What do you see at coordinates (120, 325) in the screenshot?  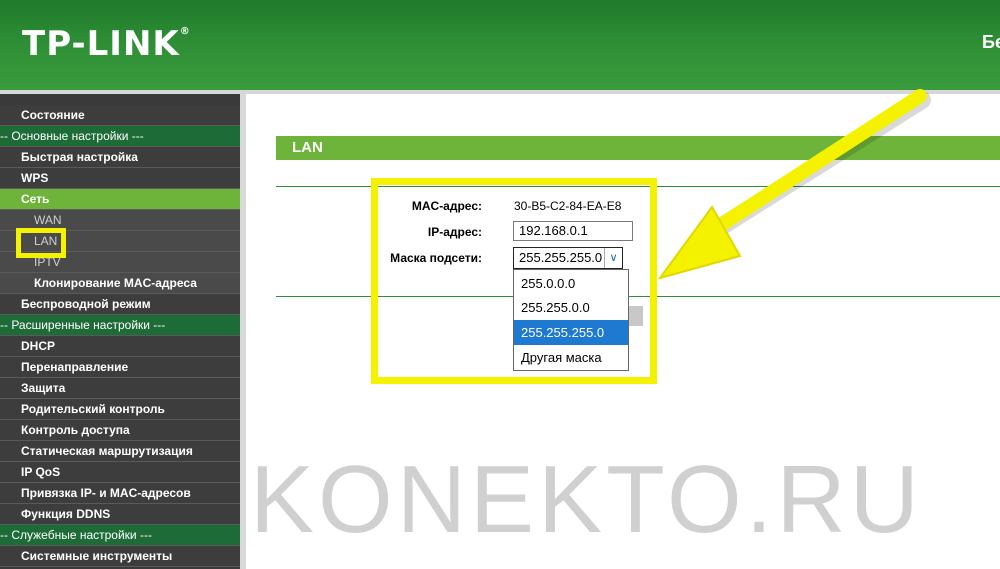 I see `sidebar-section-header: -- Расширенные настройки ---` at bounding box center [120, 325].